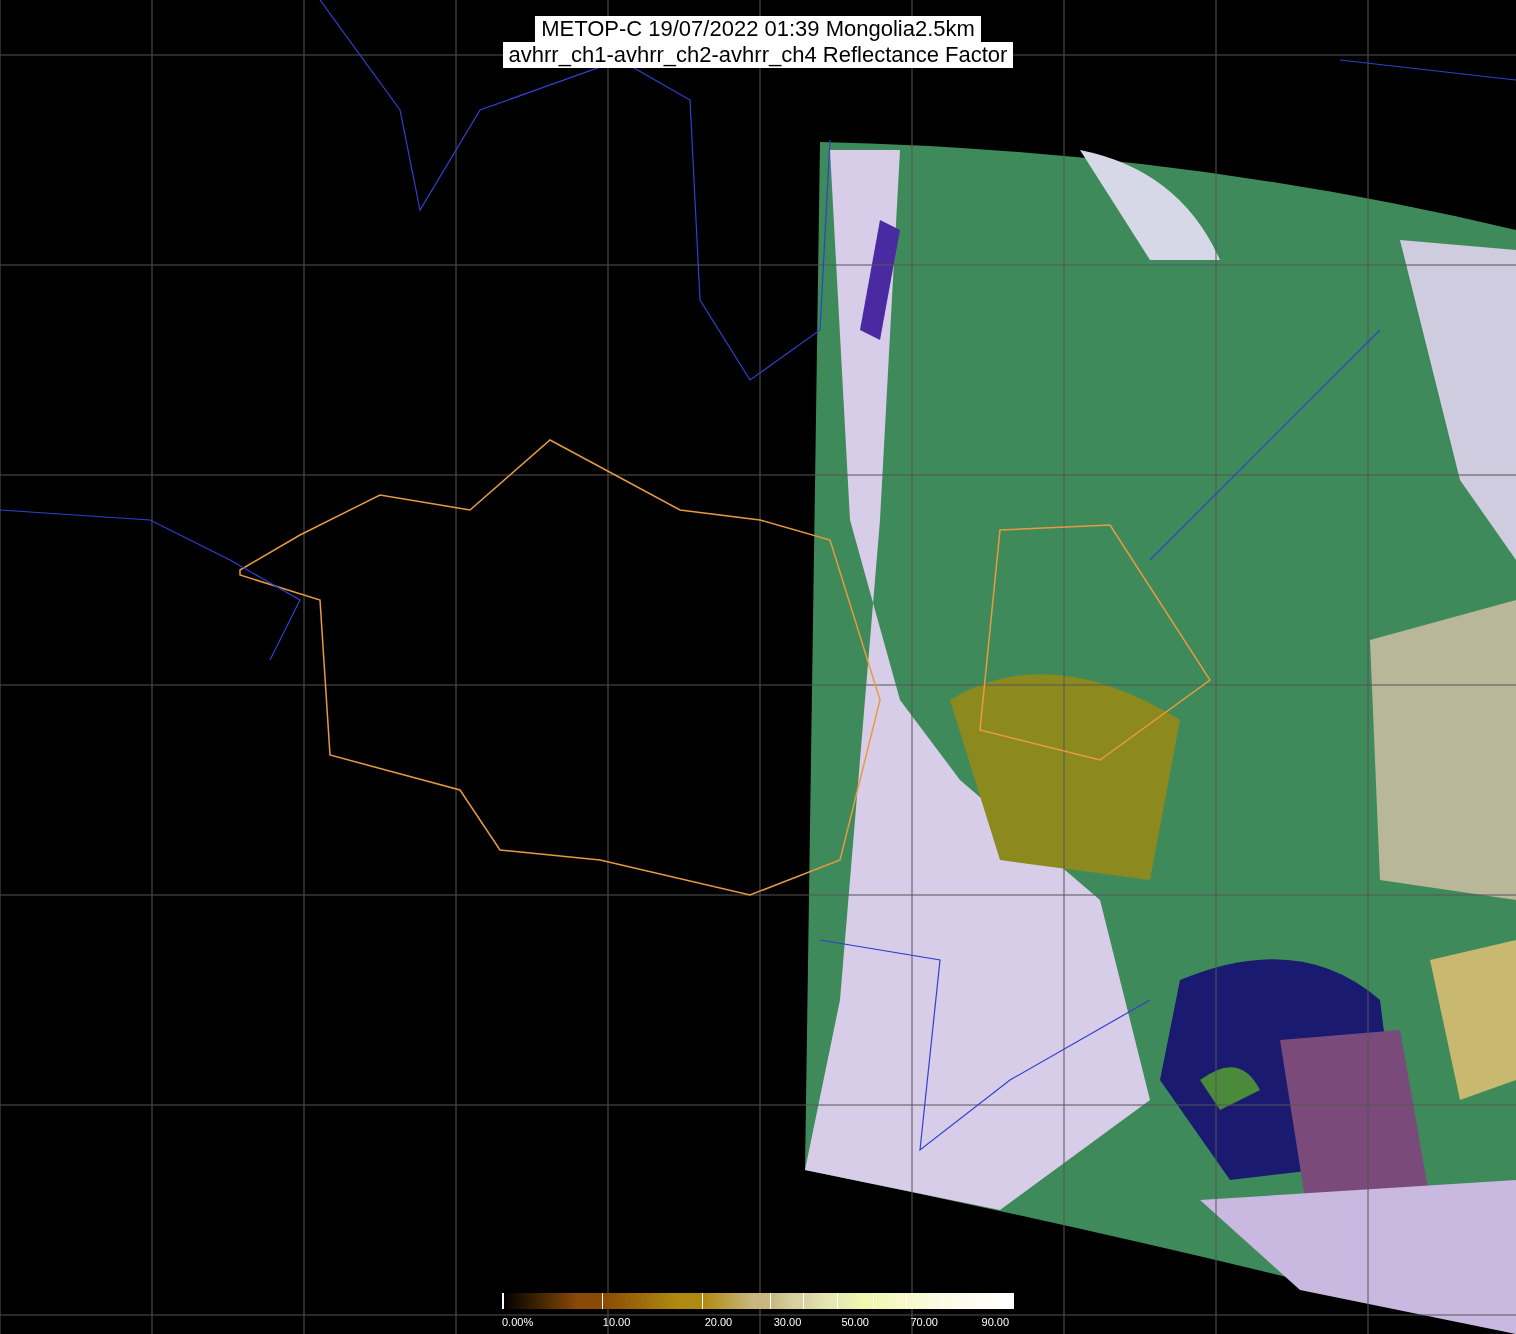 This screenshot has height=1334, width=1516. Describe the element at coordinates (758, 29) in the screenshot. I see `map-title: METOP-C 19/07/2022 01:39 Mongolia2.5km` at that location.